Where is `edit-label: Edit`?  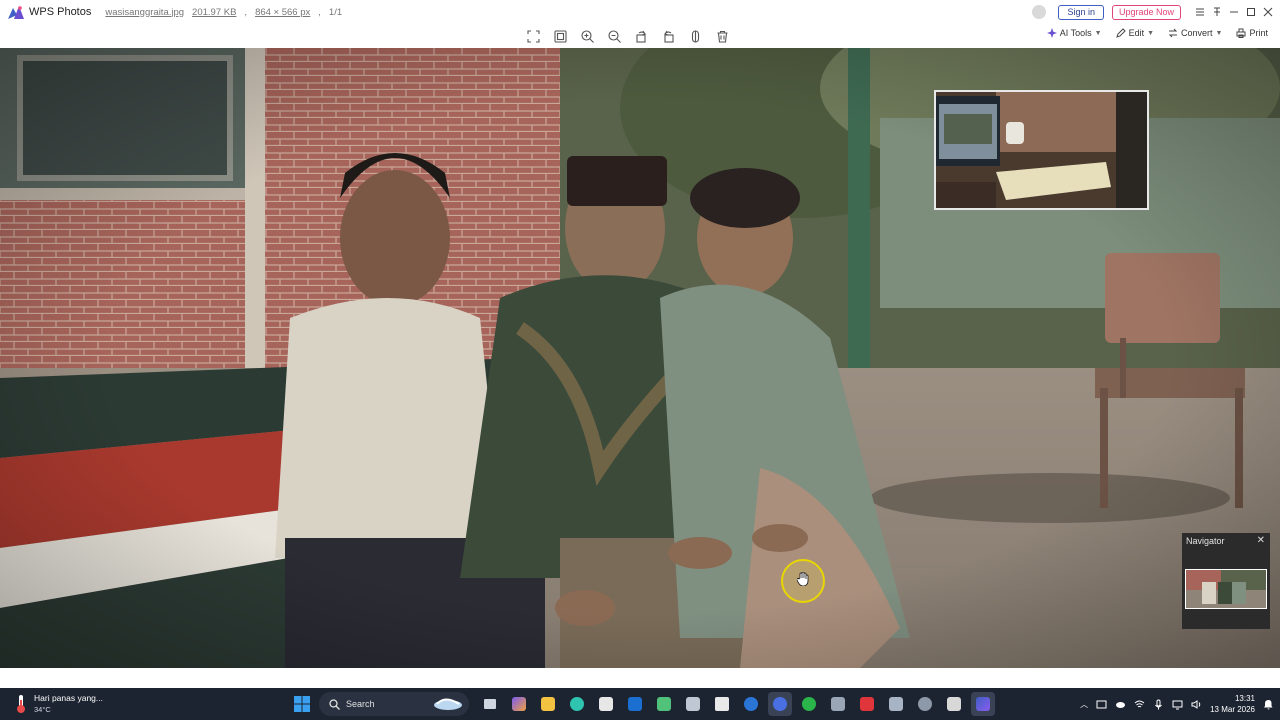
edit-label: Edit is located at coordinates (1136, 33).